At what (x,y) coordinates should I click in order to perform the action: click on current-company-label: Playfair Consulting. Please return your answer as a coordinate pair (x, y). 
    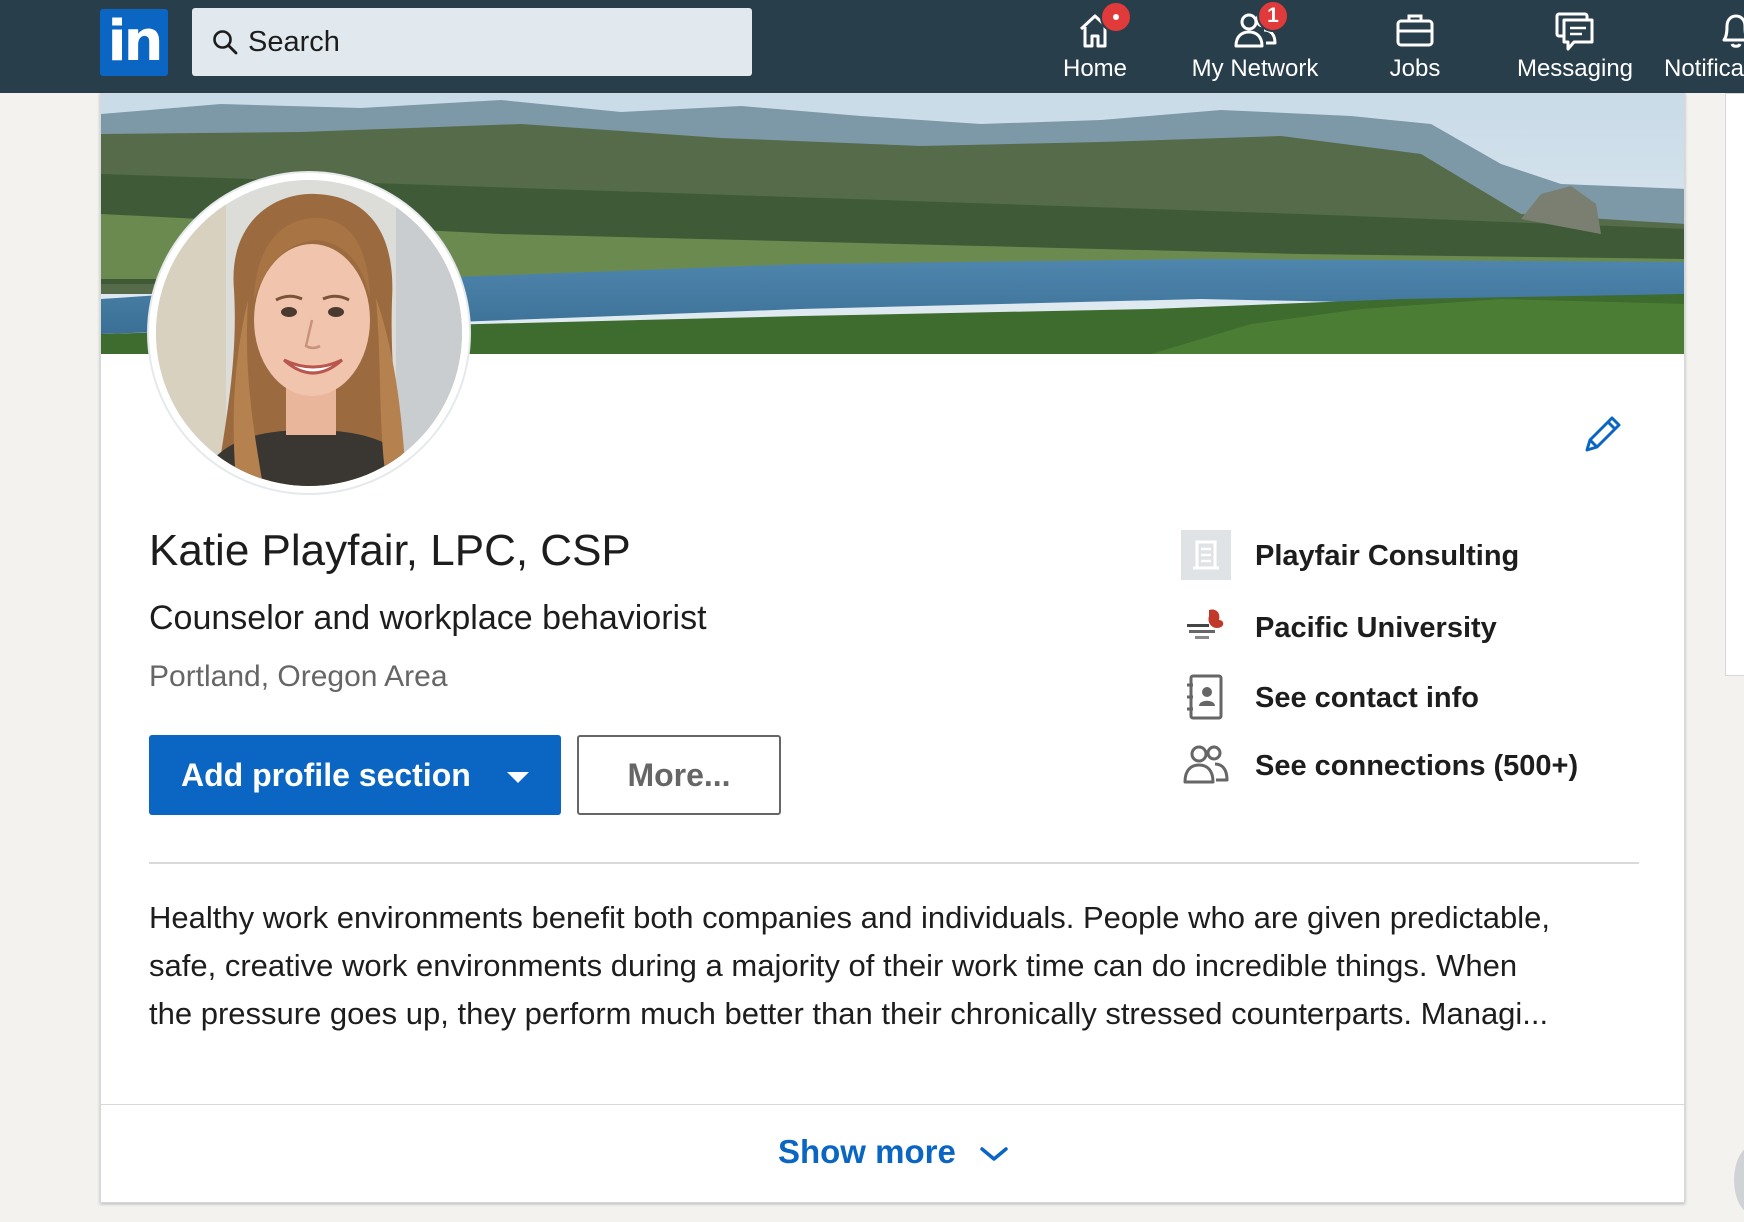
    Looking at the image, I should click on (1387, 556).